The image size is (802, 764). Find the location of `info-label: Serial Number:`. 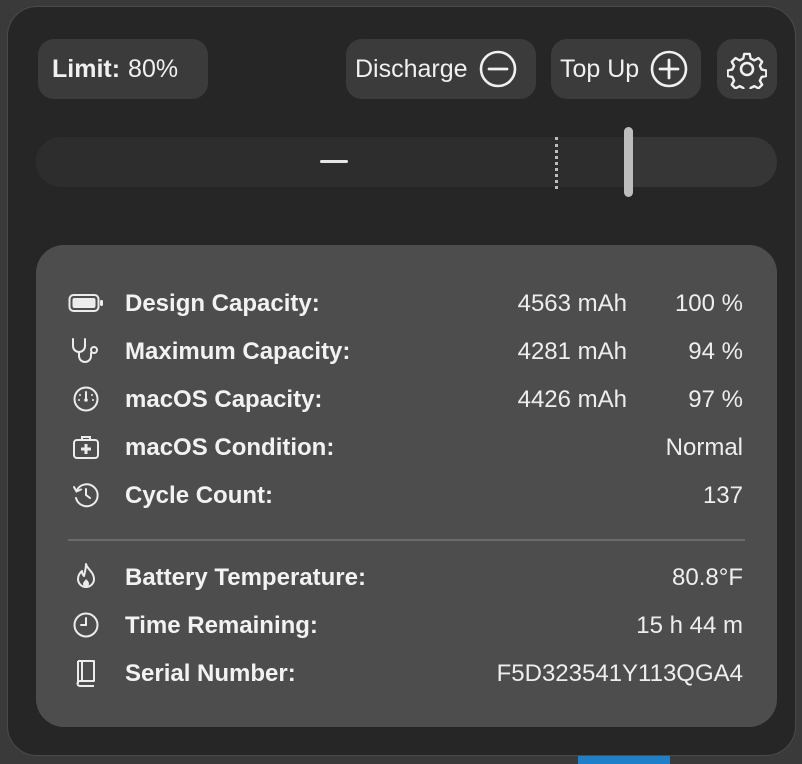

info-label: Serial Number: is located at coordinates (210, 673).